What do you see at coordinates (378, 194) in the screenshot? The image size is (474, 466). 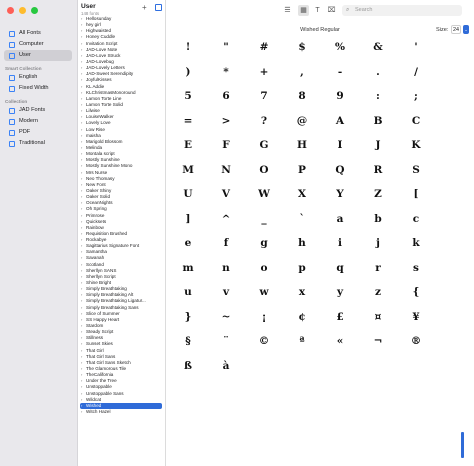 I see `glyph-cell: Z` at bounding box center [378, 194].